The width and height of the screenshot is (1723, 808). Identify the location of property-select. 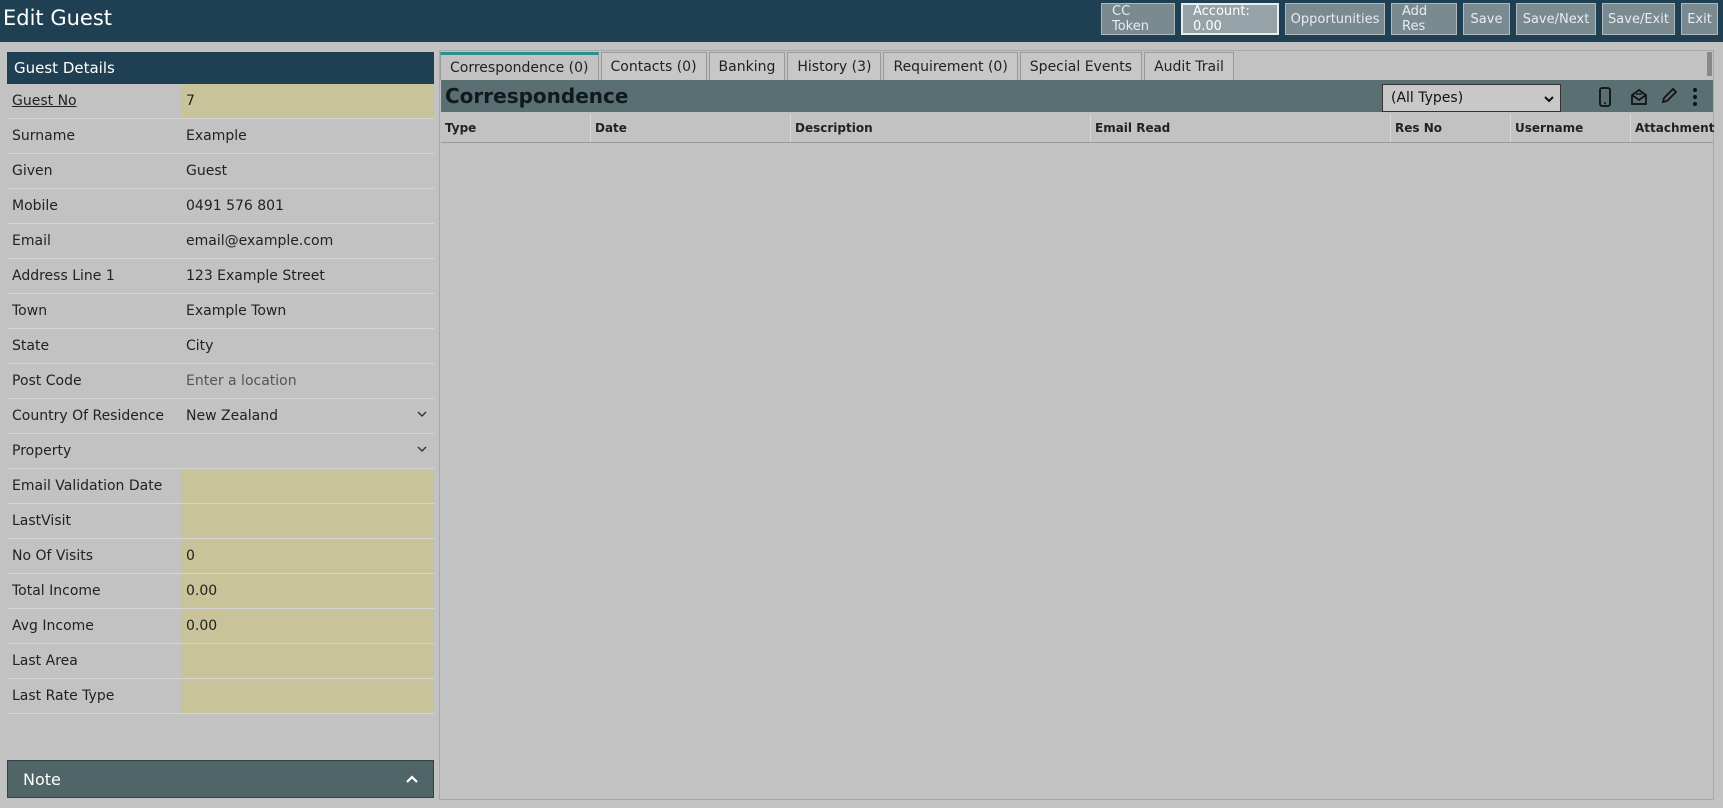
(308, 451).